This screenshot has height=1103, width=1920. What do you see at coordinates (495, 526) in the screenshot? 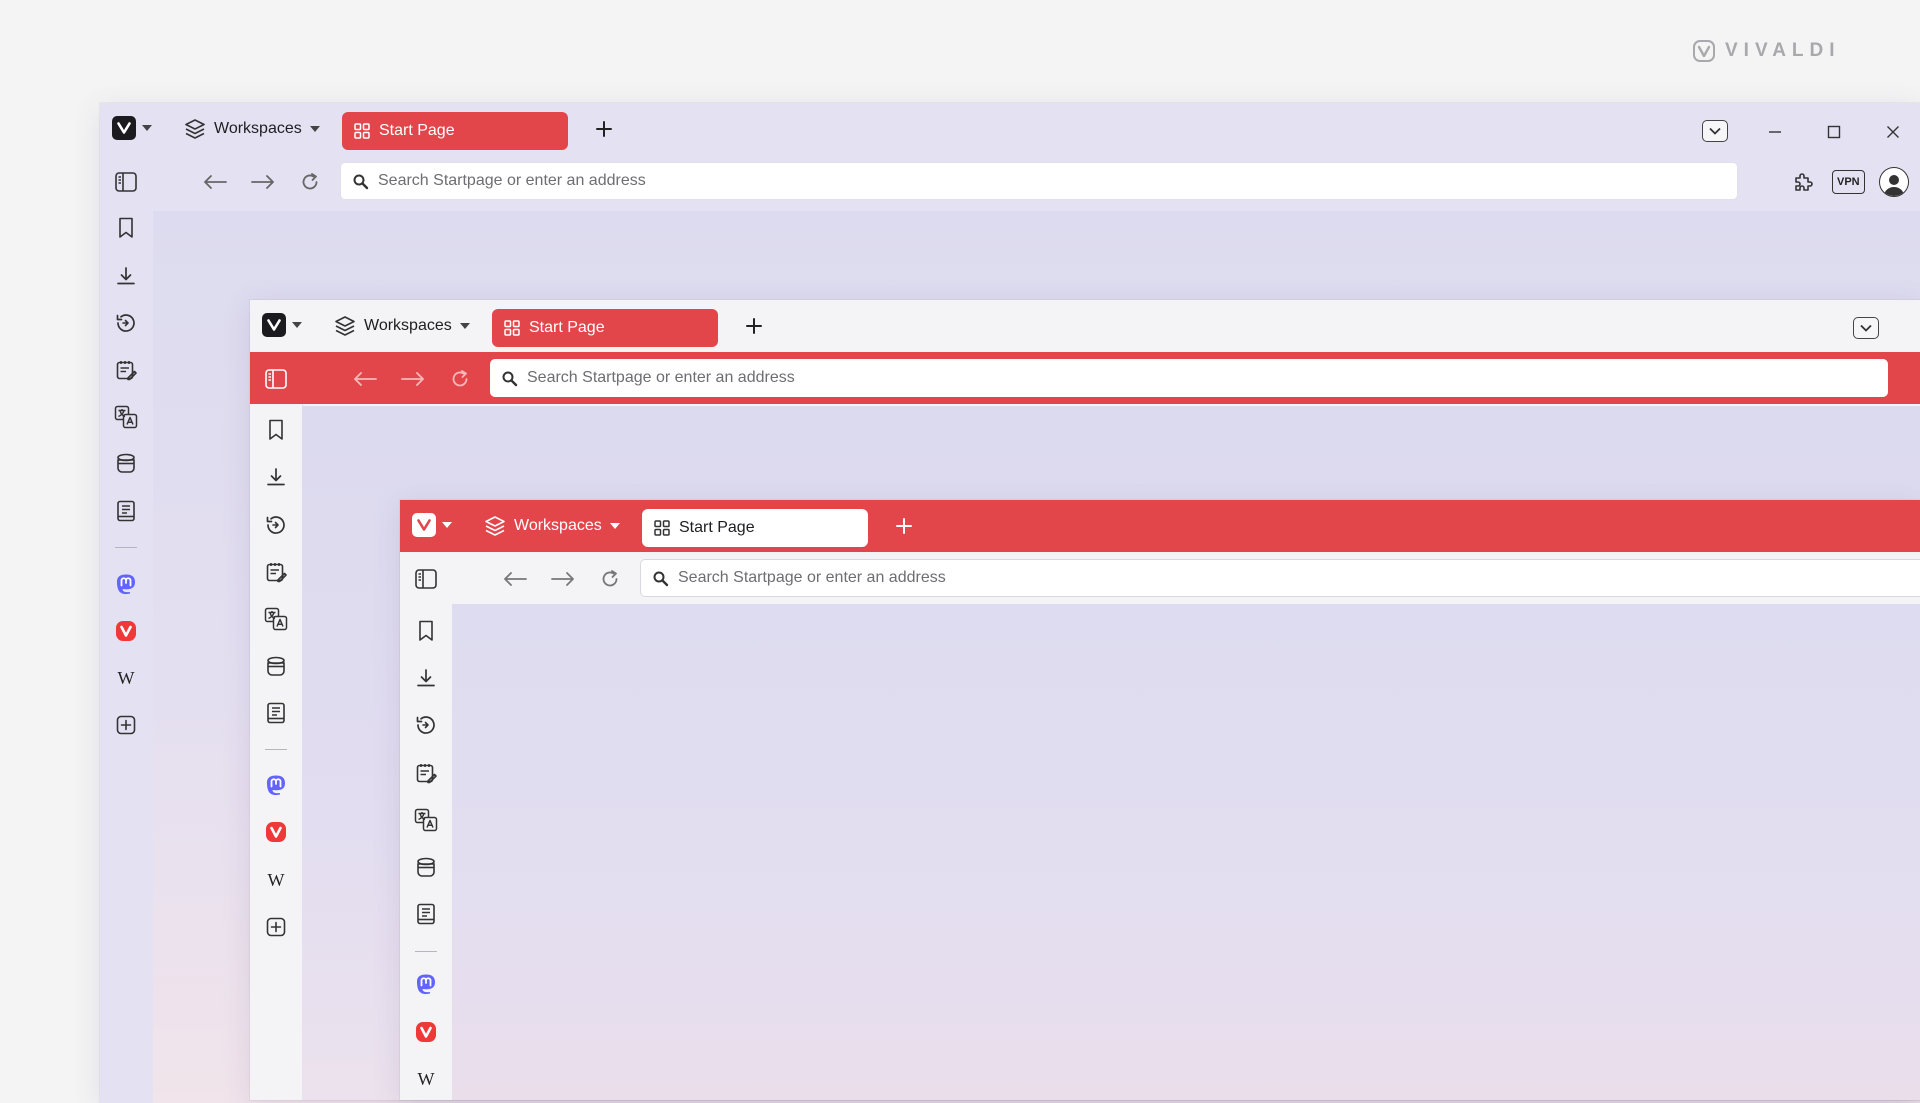
I see `workspaces-icon` at bounding box center [495, 526].